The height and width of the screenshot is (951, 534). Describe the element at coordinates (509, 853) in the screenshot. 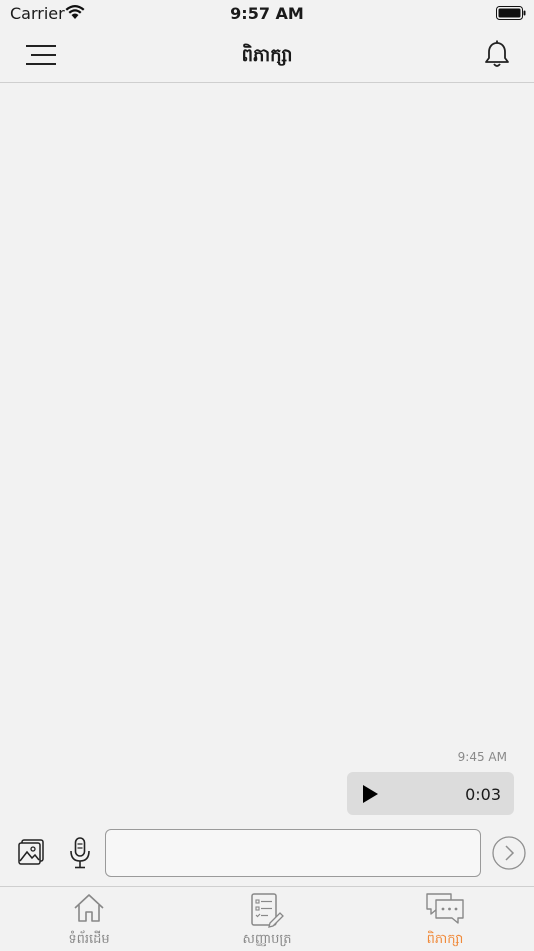

I see `send-icon` at that location.